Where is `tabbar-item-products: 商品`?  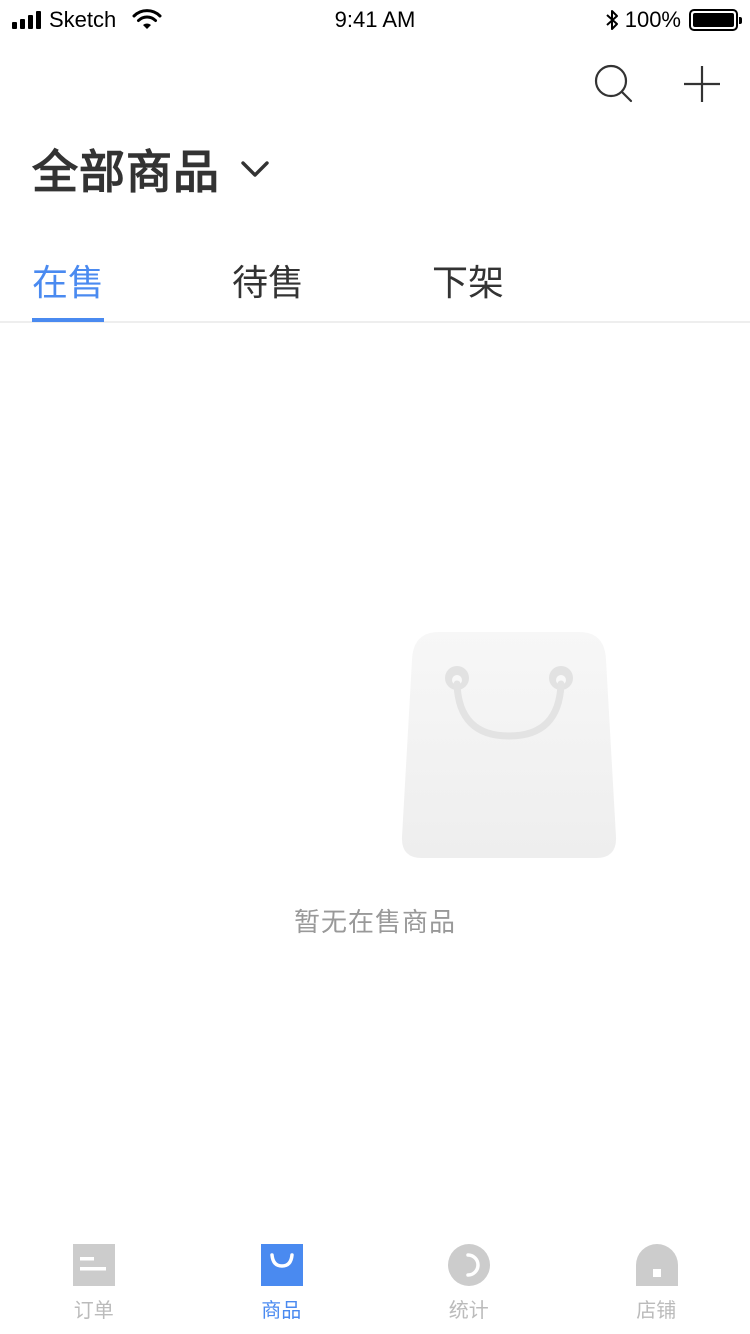 tabbar-item-products: 商品 is located at coordinates (282, 1285).